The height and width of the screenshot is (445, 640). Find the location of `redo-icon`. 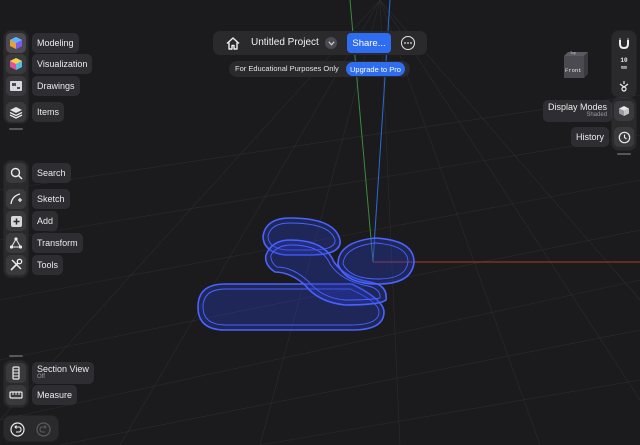

redo-icon is located at coordinates (43, 429).